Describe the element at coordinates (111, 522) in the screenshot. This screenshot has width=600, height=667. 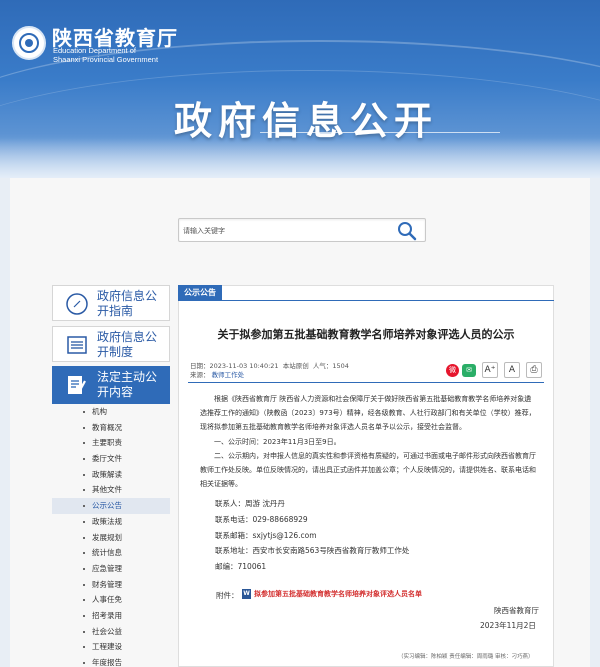
I see `sidebar-item: 政策法规` at that location.